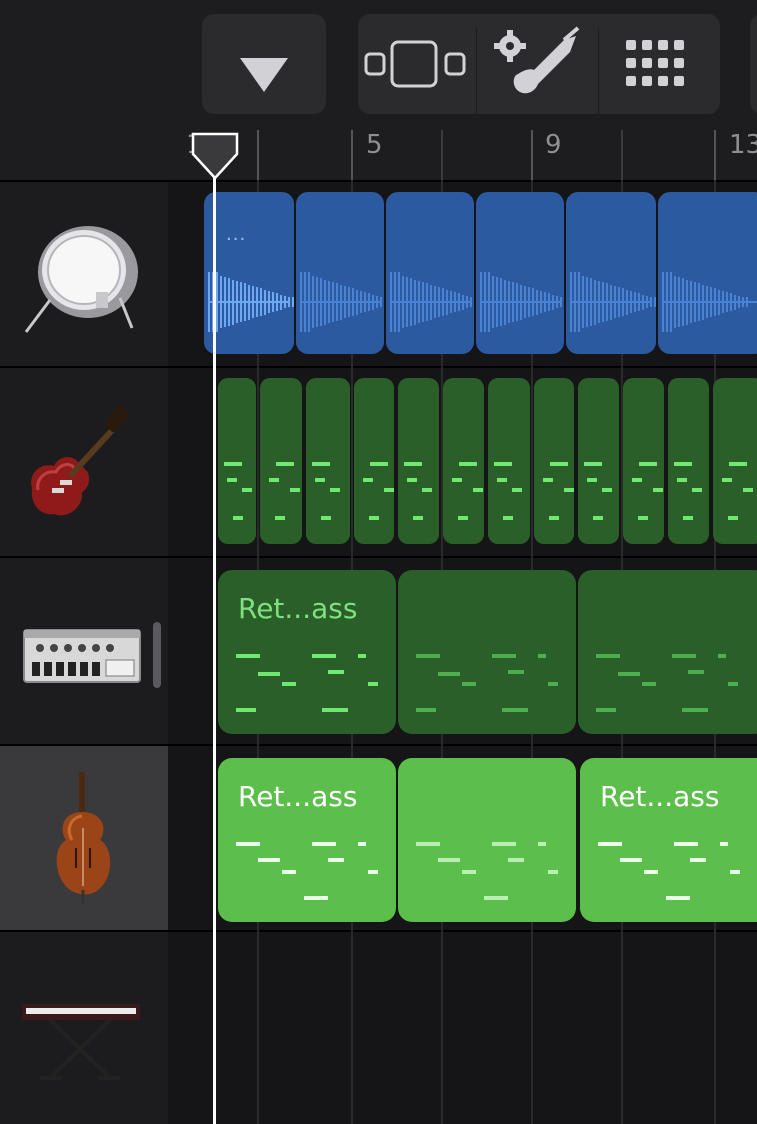  Describe the element at coordinates (157, 655) in the screenshot. I see `scroll-indicator` at that location.